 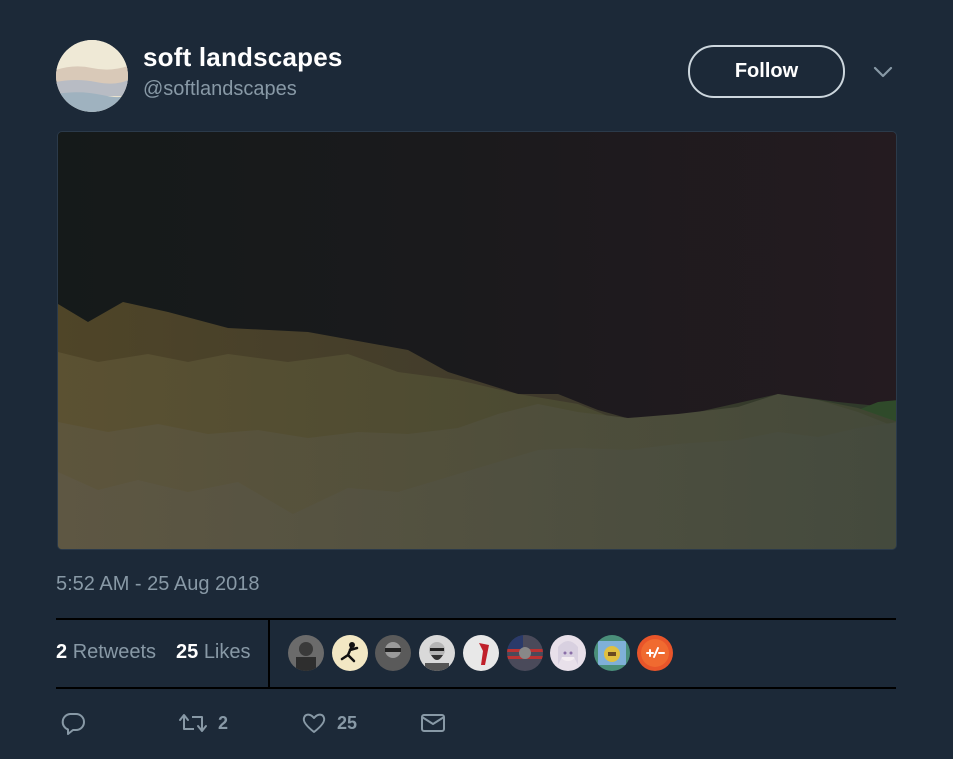 What do you see at coordinates (227, 652) in the screenshot?
I see `likes-label: Likes` at bounding box center [227, 652].